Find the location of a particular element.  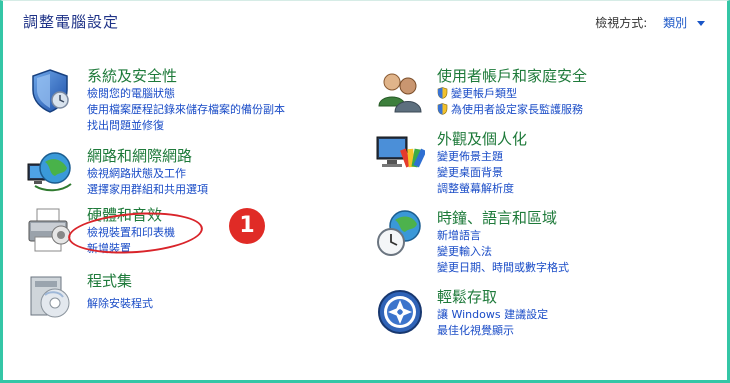

link-find-fix-problems: 找出問題並修復 is located at coordinates (125, 125).